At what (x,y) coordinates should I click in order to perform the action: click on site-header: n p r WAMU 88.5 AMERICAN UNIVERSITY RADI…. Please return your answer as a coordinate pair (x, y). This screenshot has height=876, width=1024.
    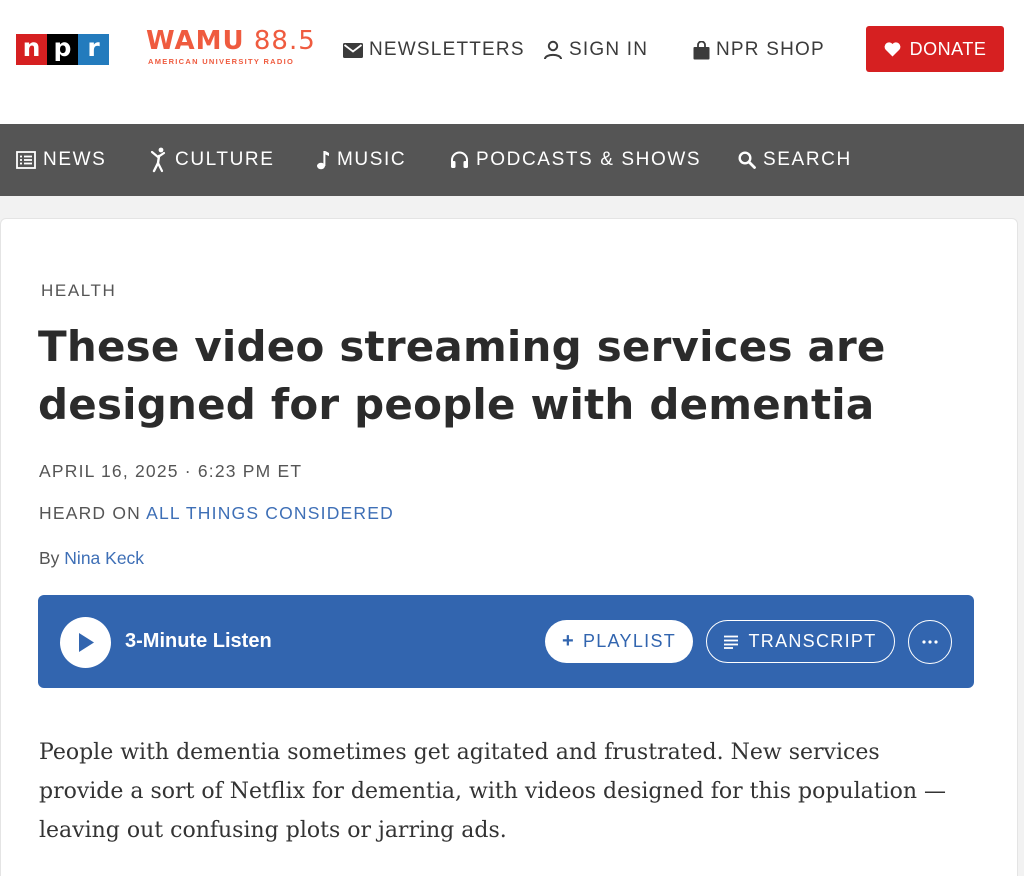
    Looking at the image, I should click on (512, 62).